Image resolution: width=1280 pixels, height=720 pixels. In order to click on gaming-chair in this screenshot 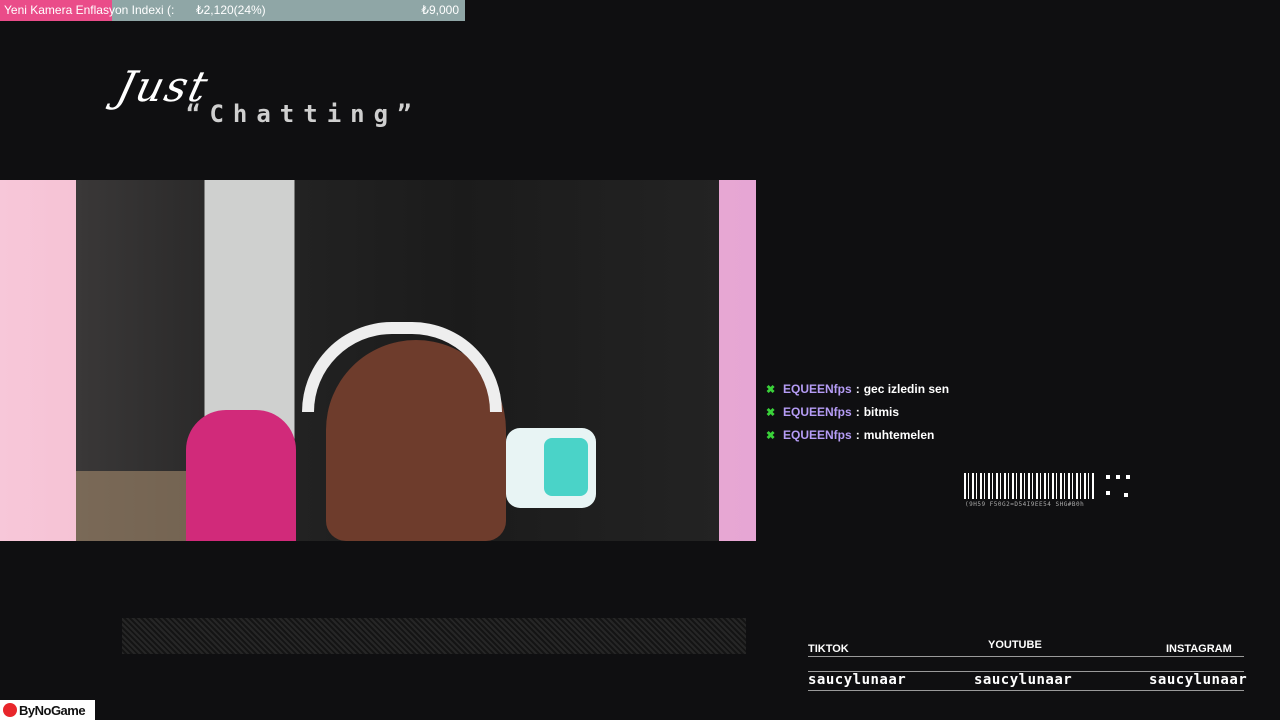, I will do `click(241, 475)`.